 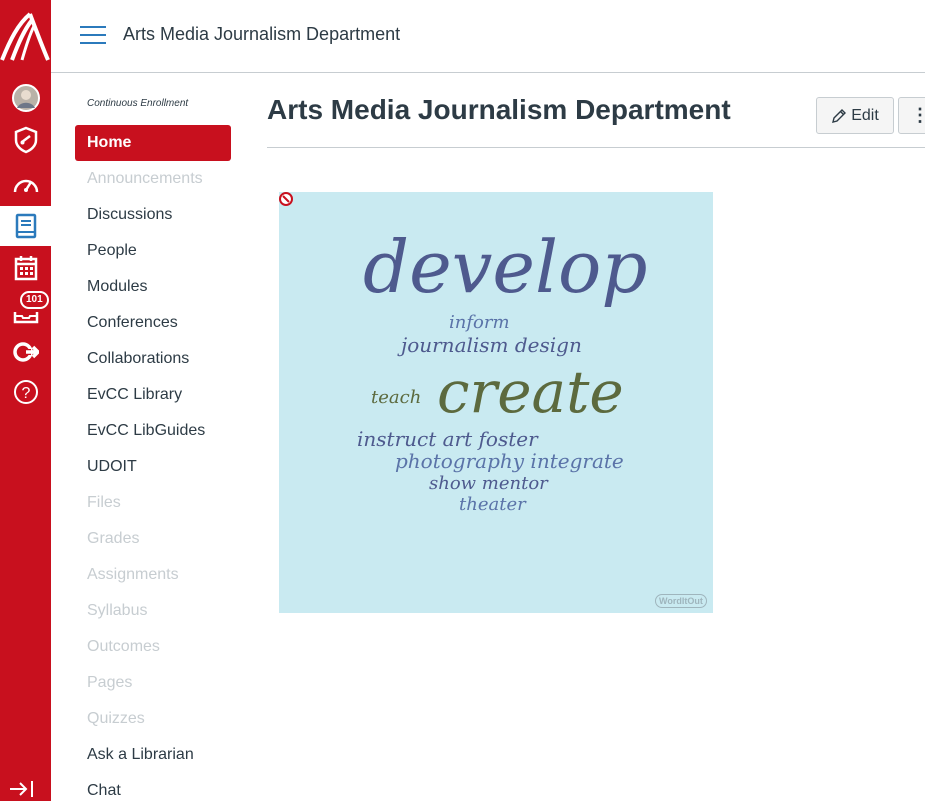 I want to click on more-options-button: ⋮, so click(x=911, y=115).